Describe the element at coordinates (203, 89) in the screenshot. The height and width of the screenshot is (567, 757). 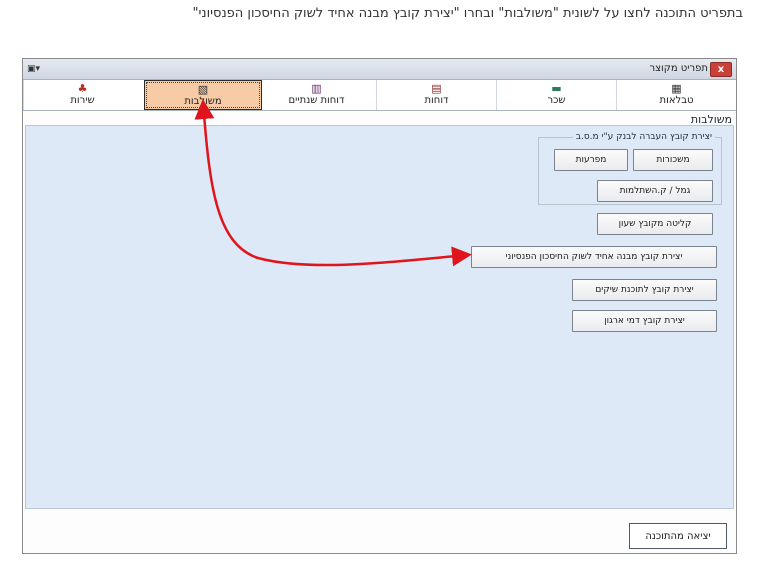
I see `combined-icon: ▧` at that location.